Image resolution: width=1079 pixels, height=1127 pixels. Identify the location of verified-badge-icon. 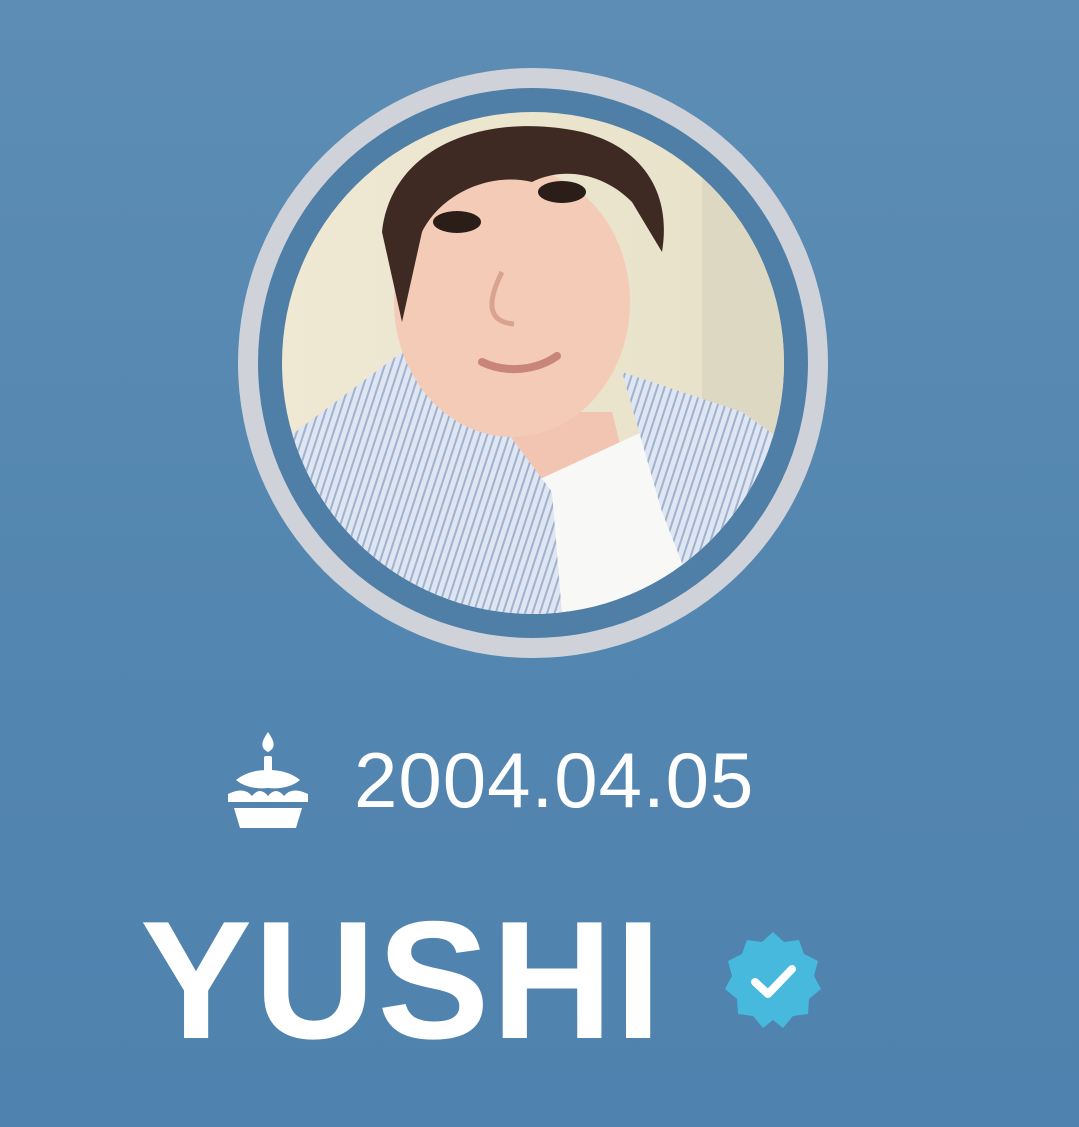
(773, 980).